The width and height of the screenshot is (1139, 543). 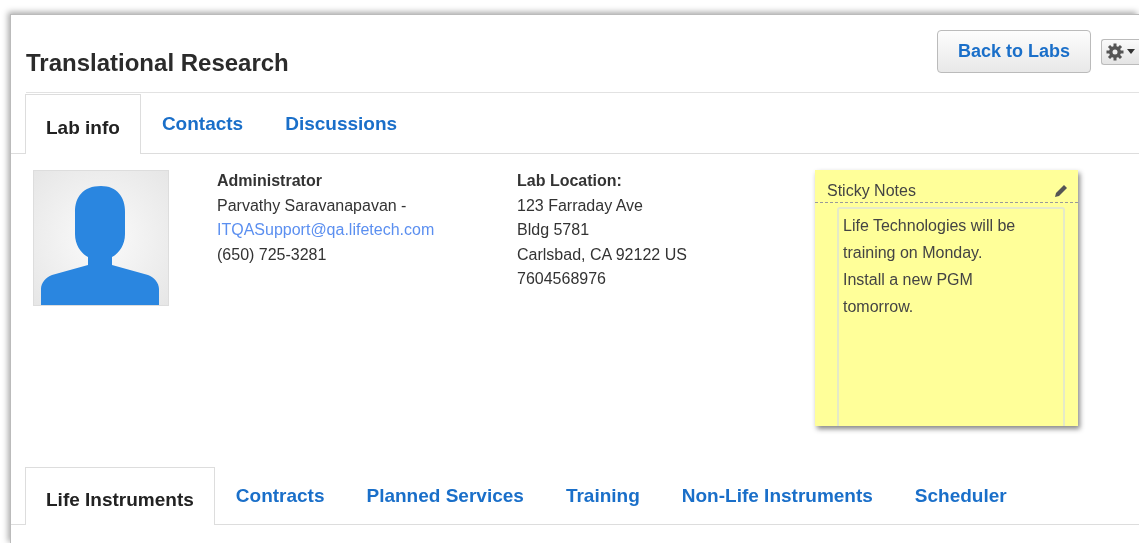 I want to click on caret-icon, so click(x=1131, y=51).